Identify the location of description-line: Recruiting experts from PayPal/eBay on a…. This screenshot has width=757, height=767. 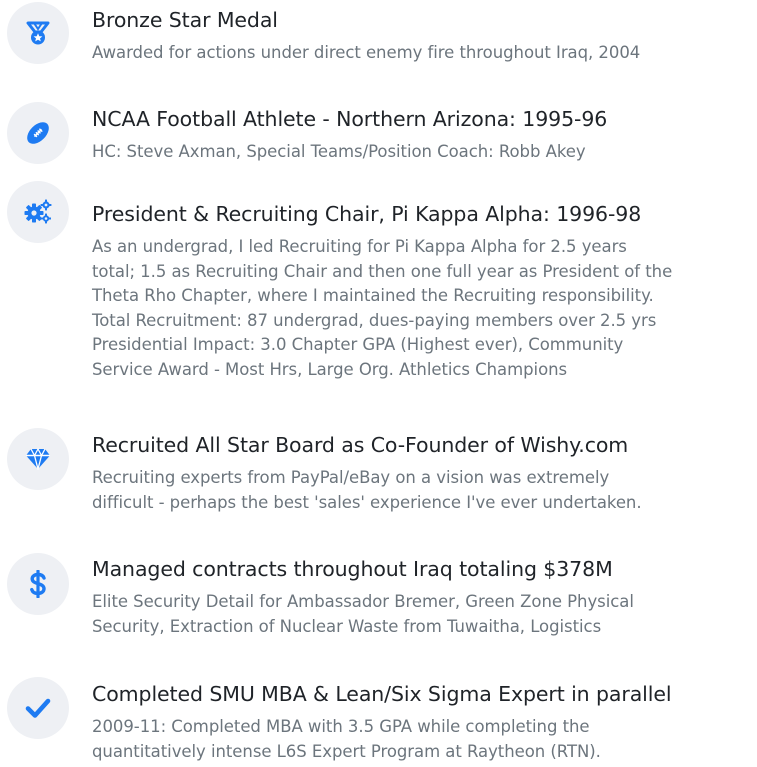
(351, 477).